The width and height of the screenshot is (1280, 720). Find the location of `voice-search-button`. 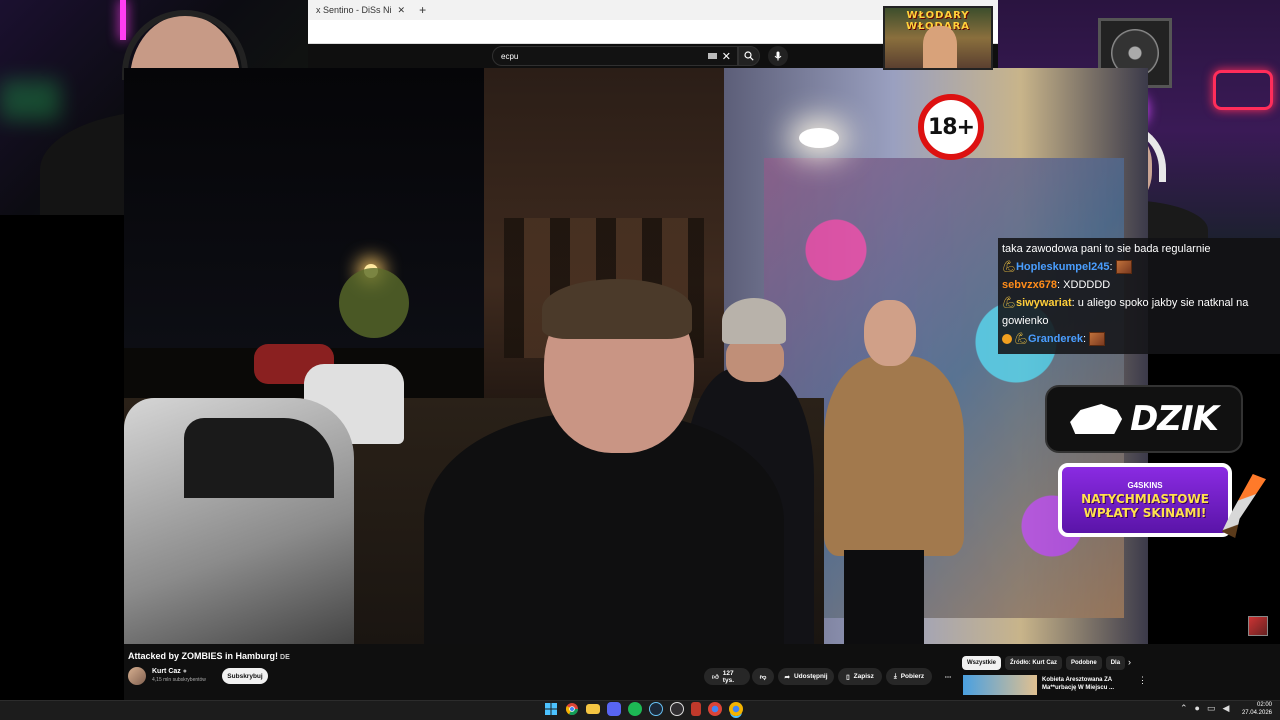

voice-search-button is located at coordinates (778, 56).